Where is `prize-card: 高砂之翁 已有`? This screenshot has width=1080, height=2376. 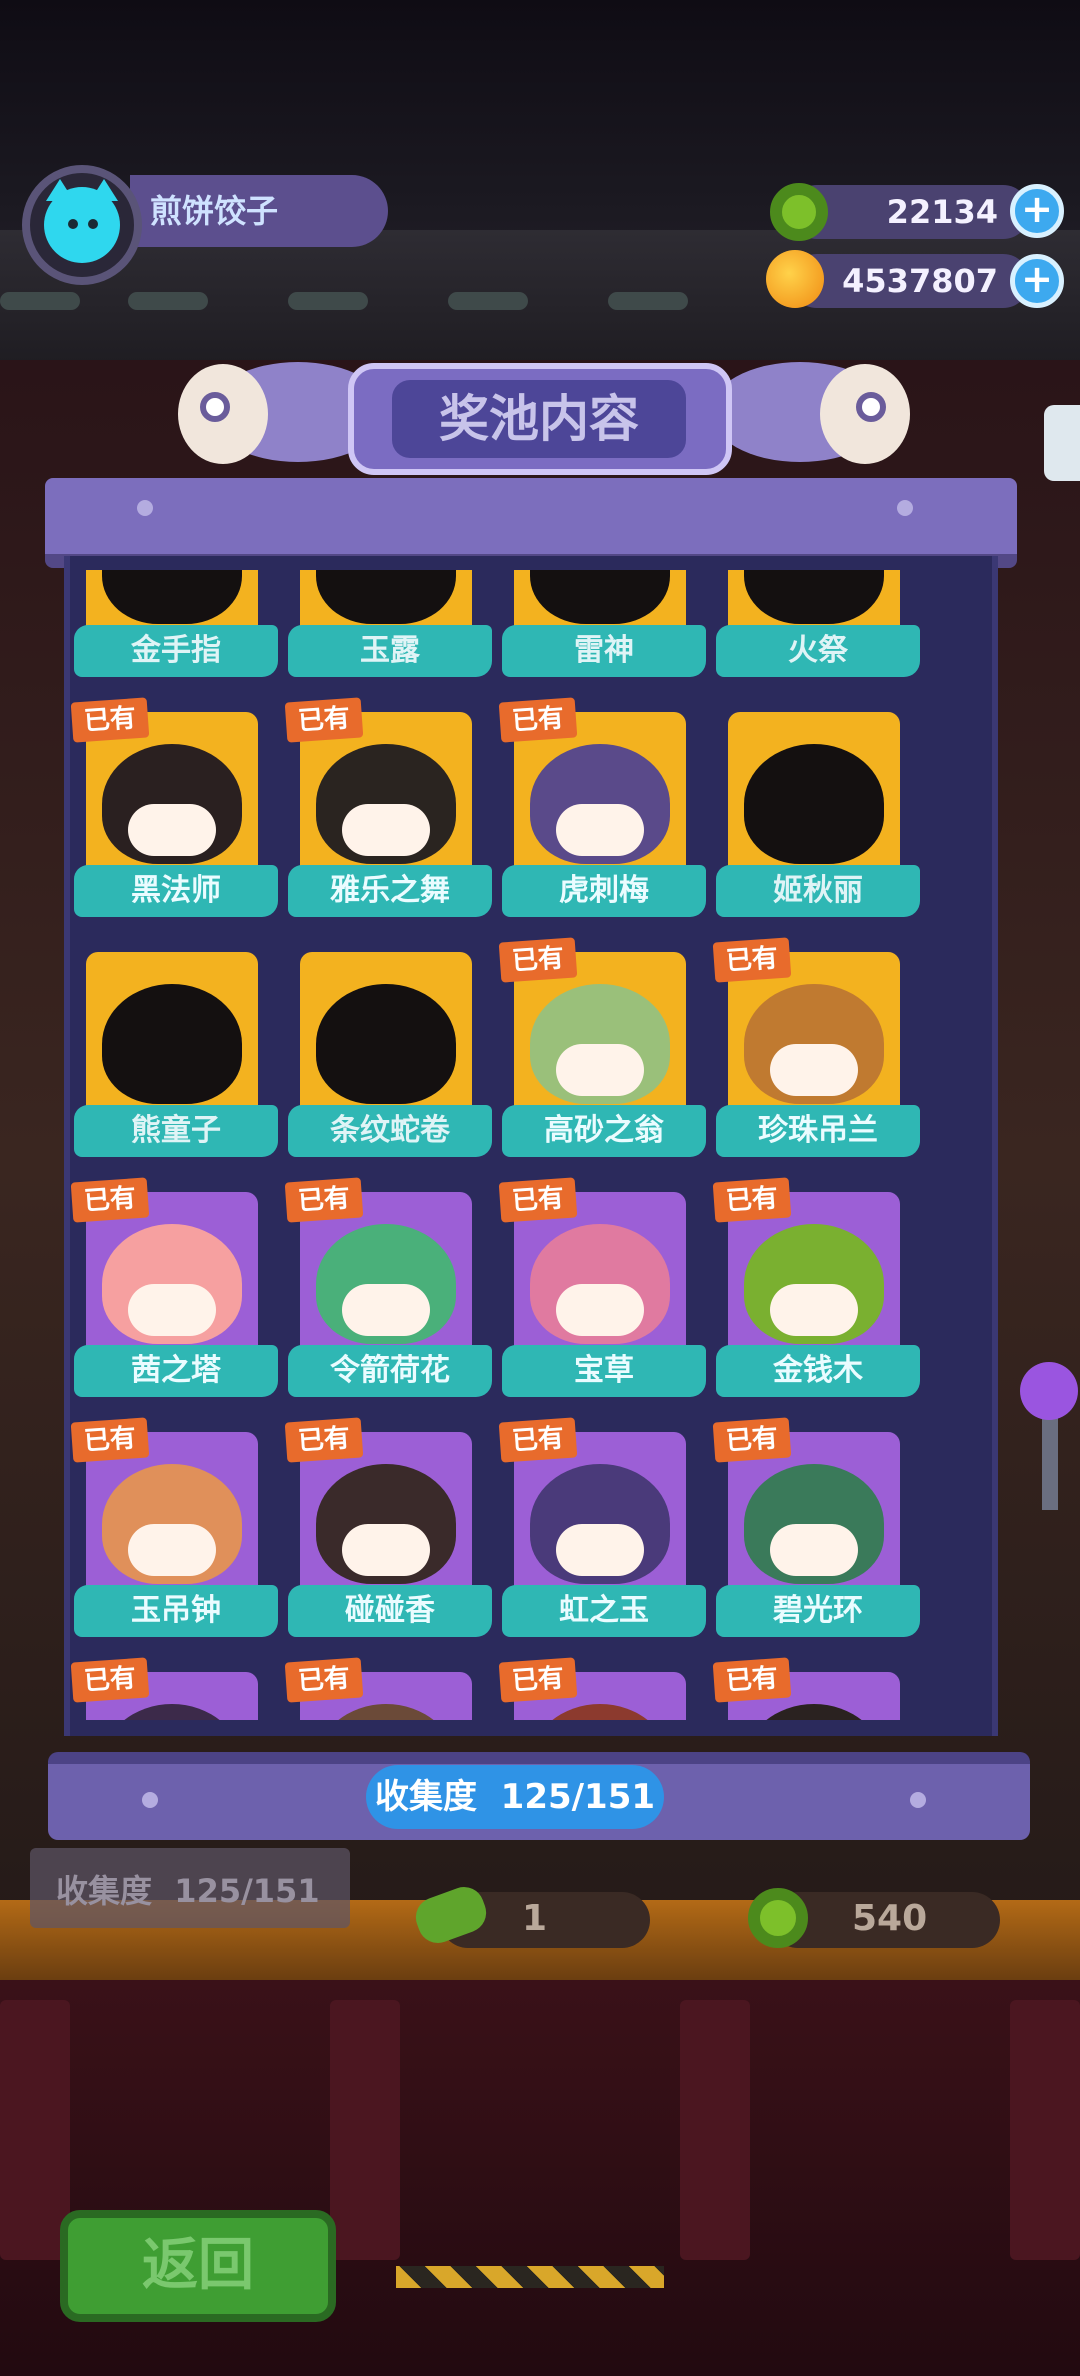
prize-card: 高砂之翁 已有 is located at coordinates (603, 1053).